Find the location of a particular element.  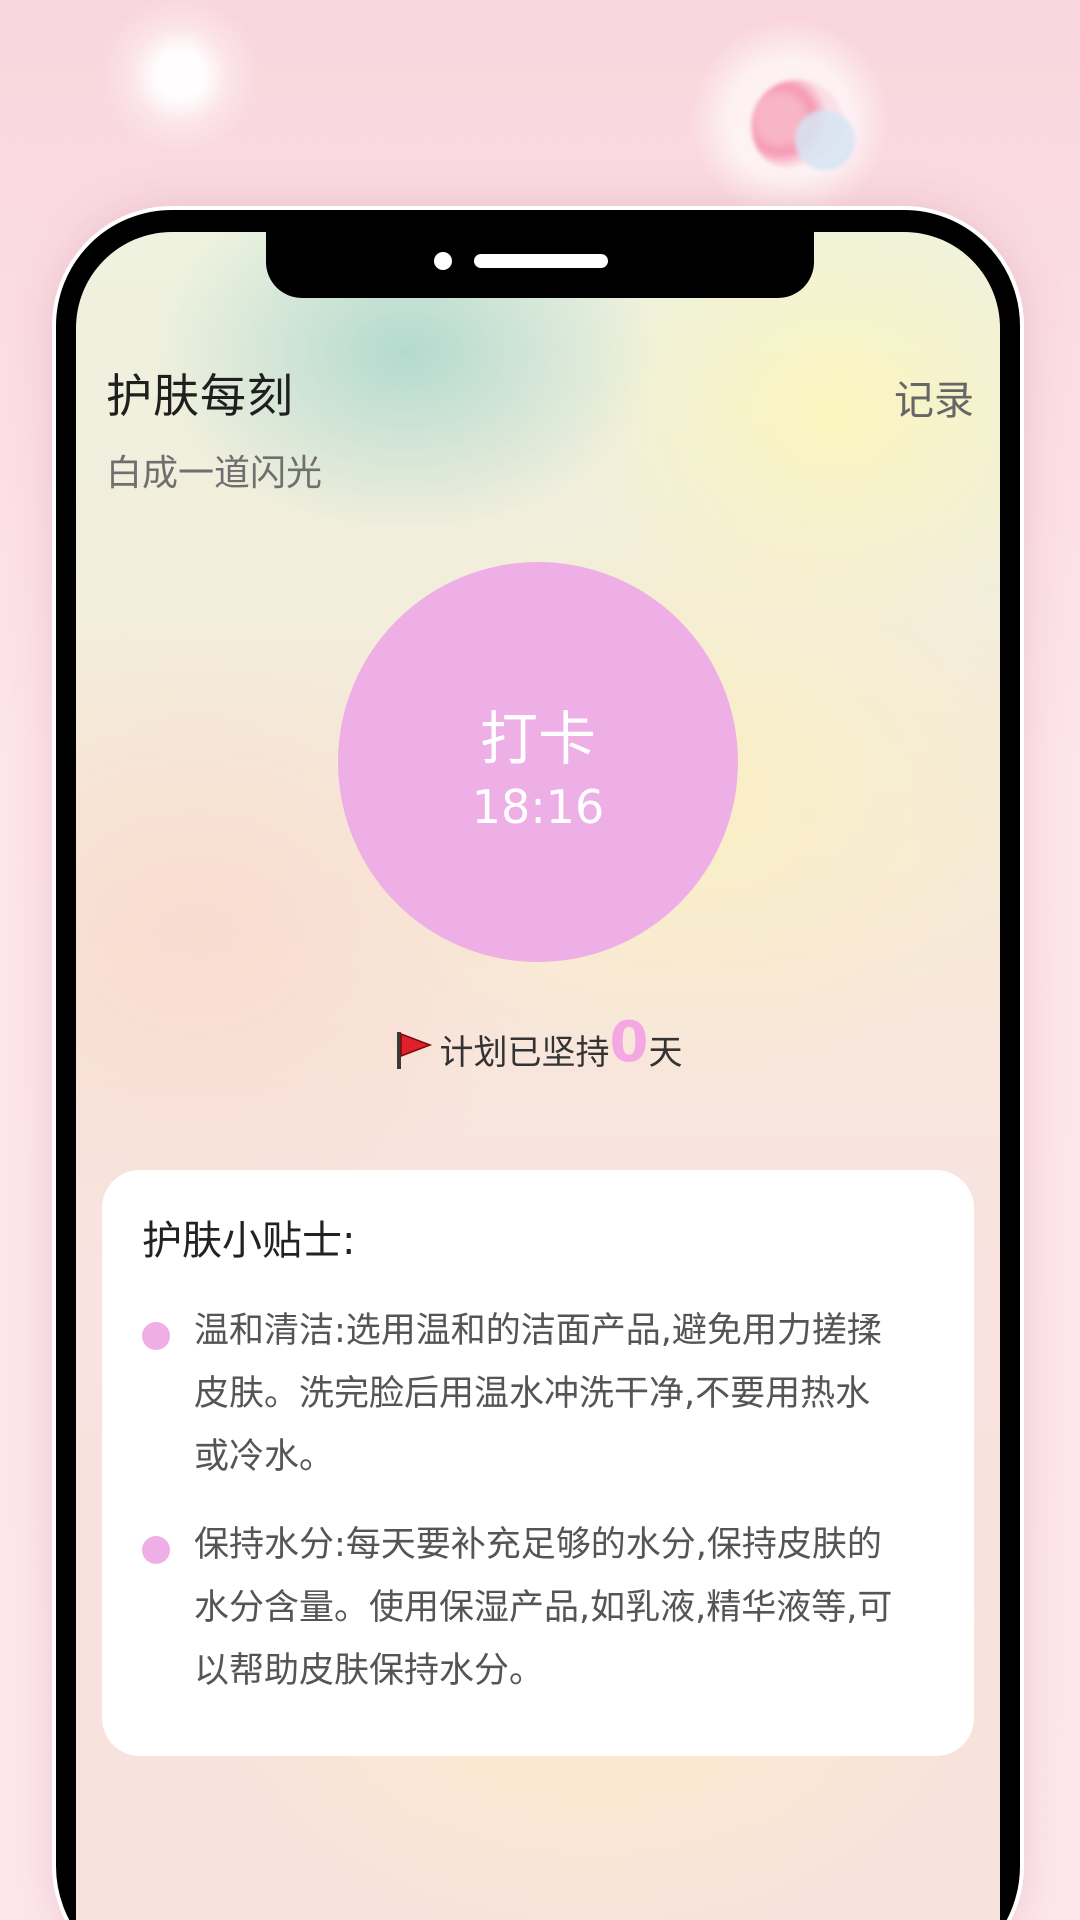

tips-title: 护肤小贴士: is located at coordinates (249, 1241).